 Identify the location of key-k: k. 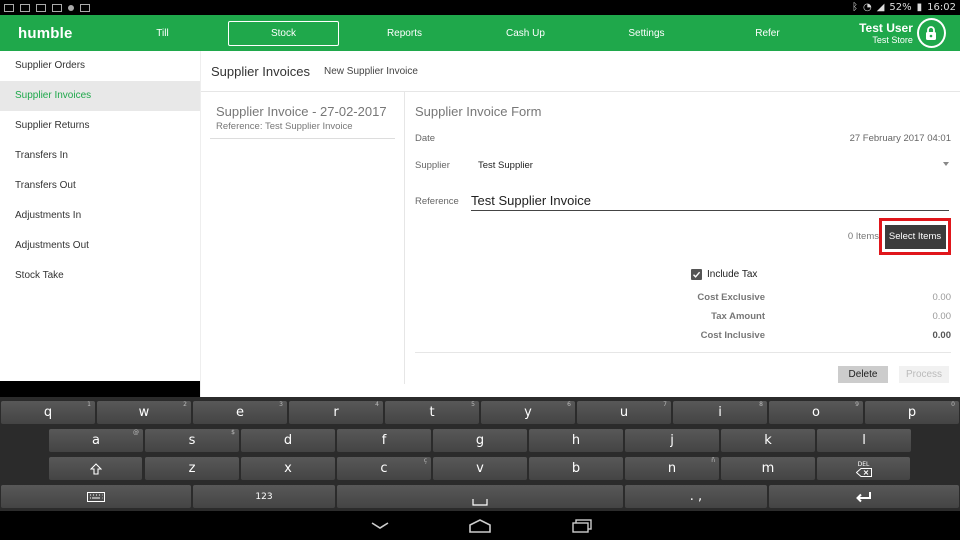
(768, 440).